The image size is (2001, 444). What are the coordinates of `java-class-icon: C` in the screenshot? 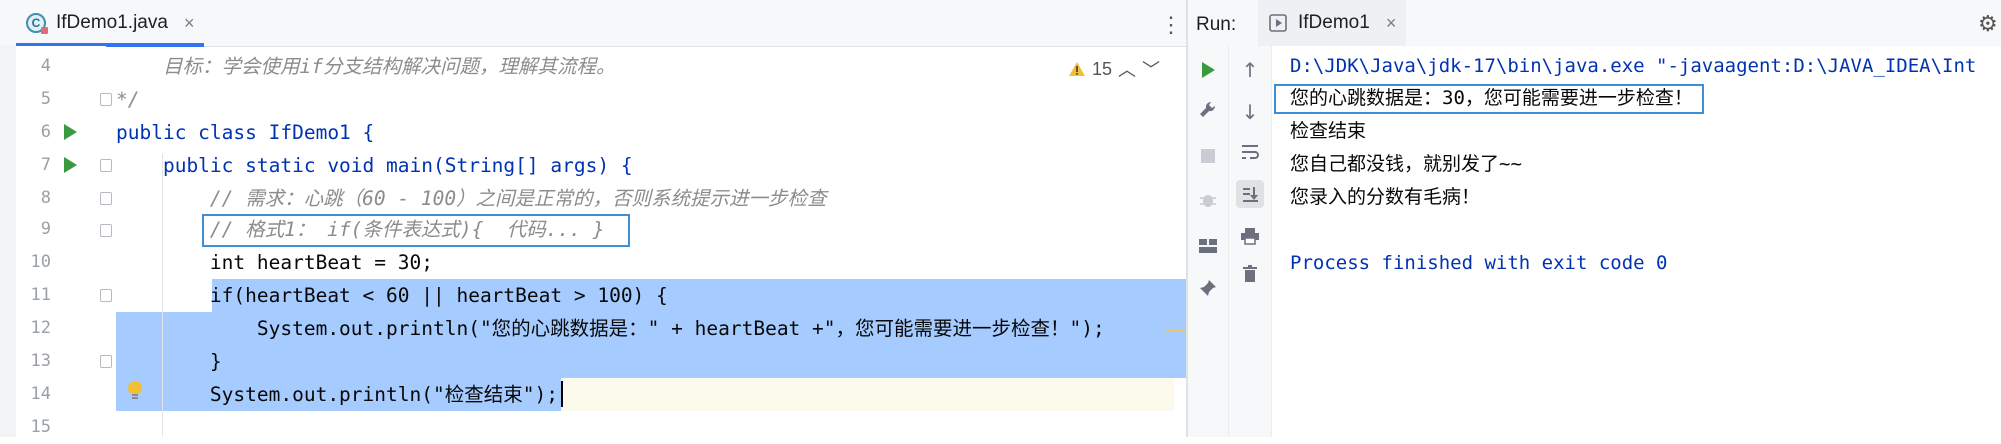 It's located at (37, 23).